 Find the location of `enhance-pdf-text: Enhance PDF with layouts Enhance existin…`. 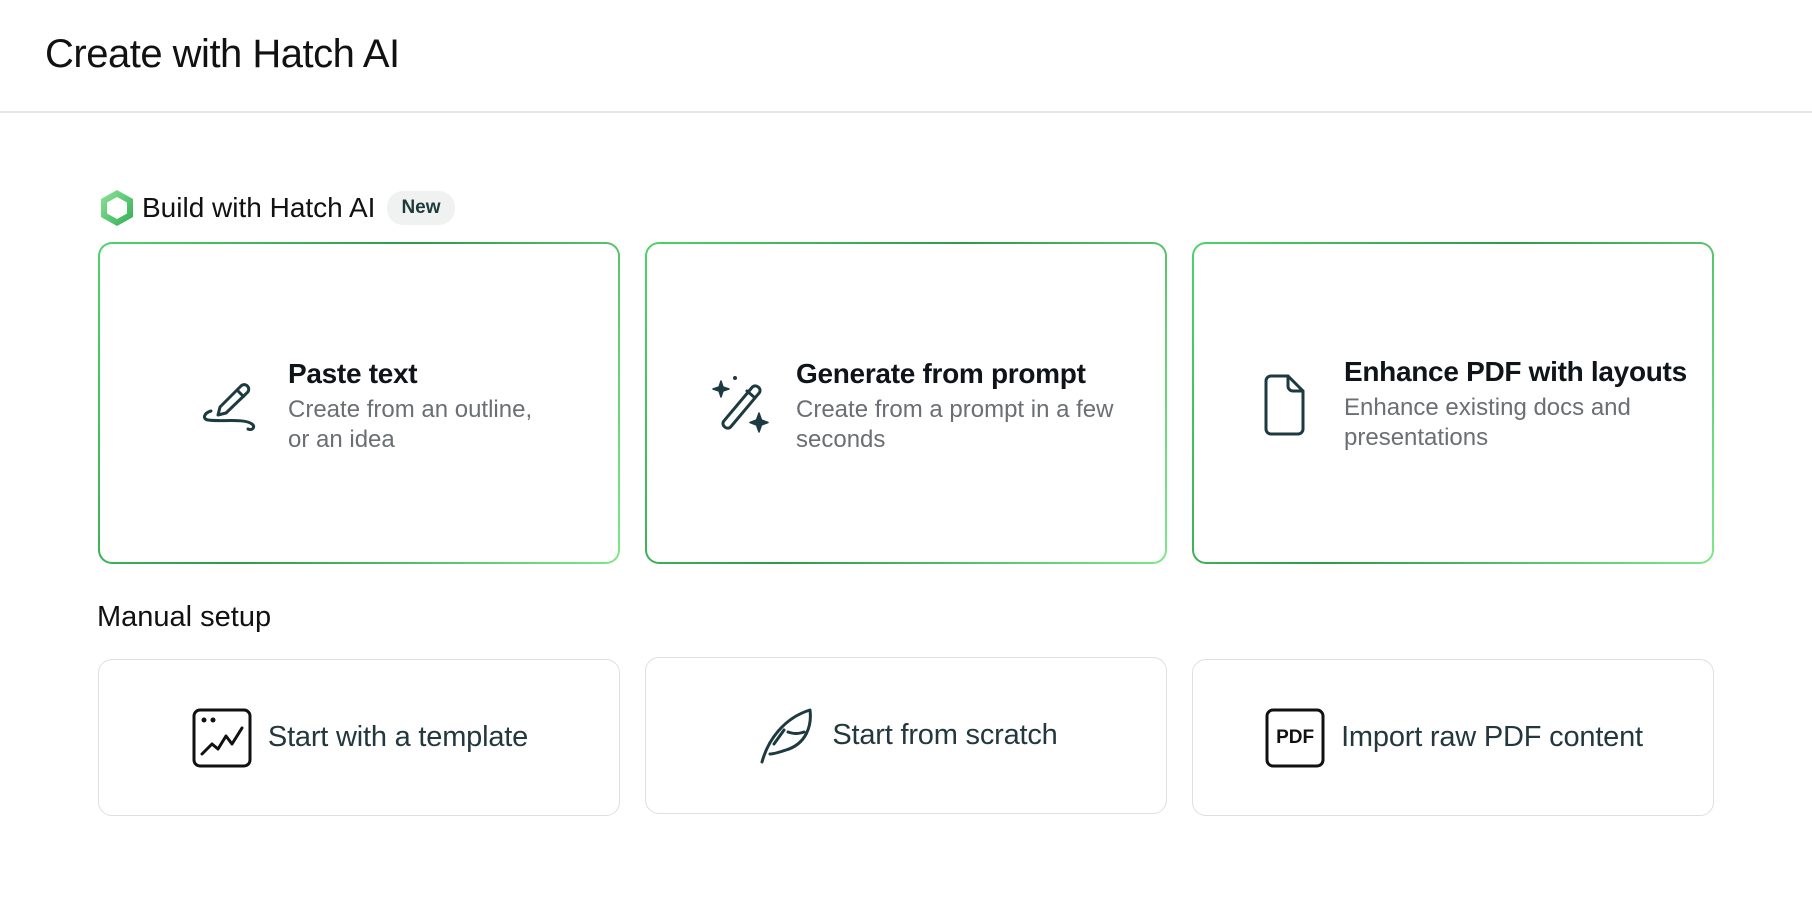

enhance-pdf-text: Enhance PDF with layouts Enhance existin… is located at coordinates (1515, 403).